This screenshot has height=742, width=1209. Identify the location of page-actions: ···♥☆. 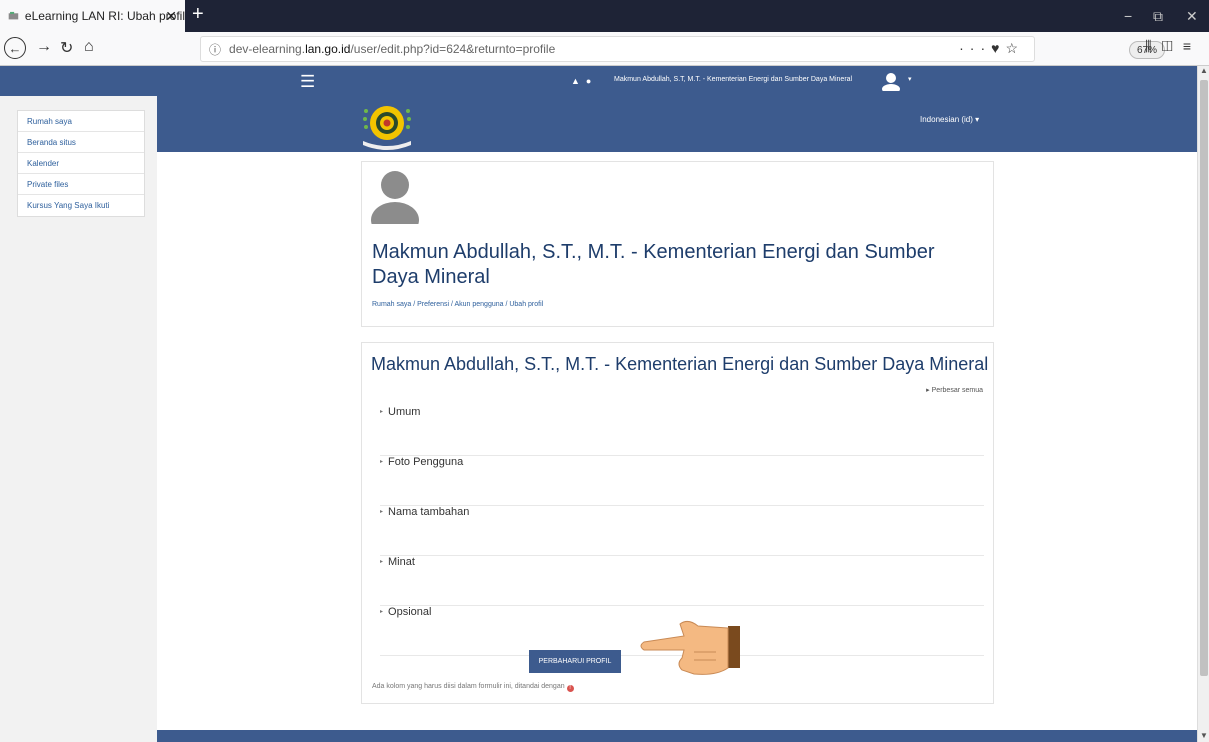
(991, 48).